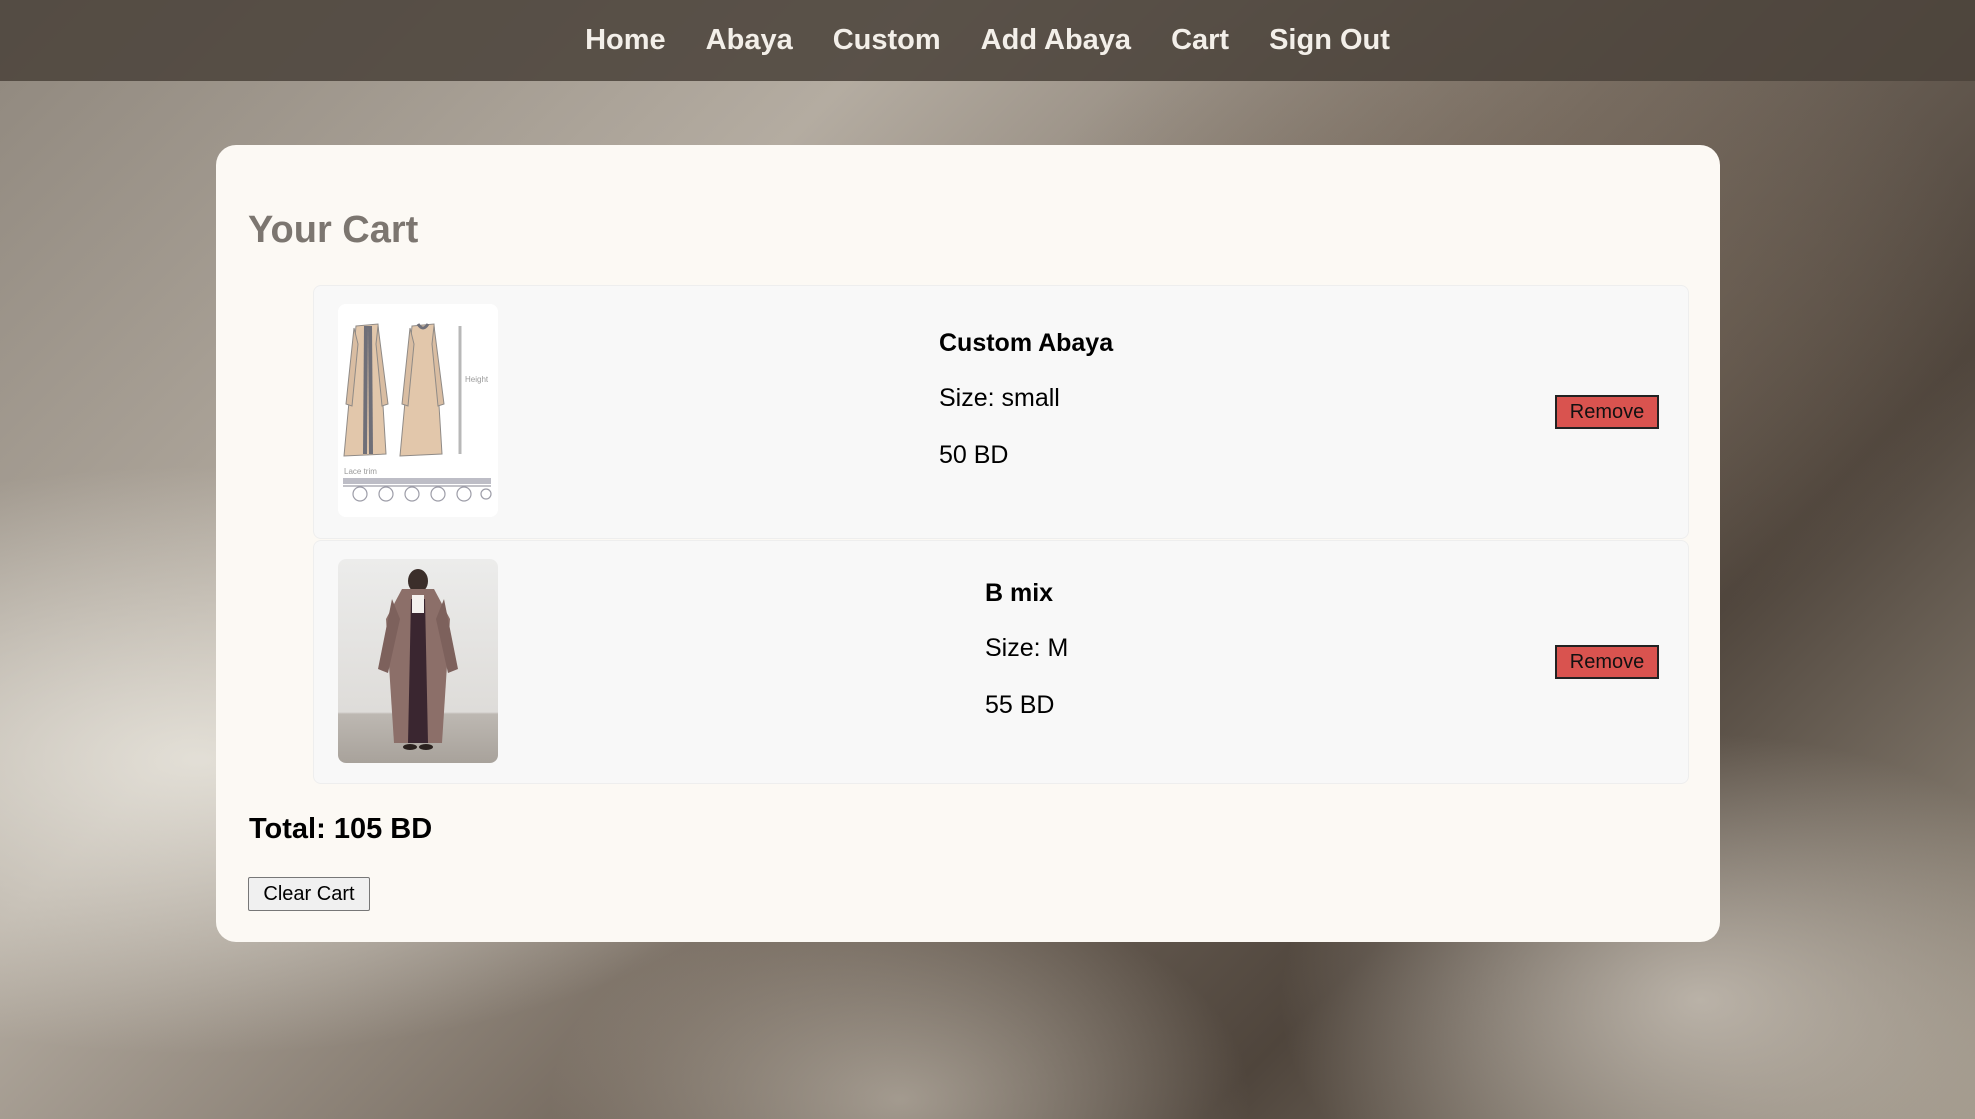 This screenshot has height=1119, width=1975. What do you see at coordinates (360, 471) in the screenshot?
I see `lace-trim-label: Lace trim` at bounding box center [360, 471].